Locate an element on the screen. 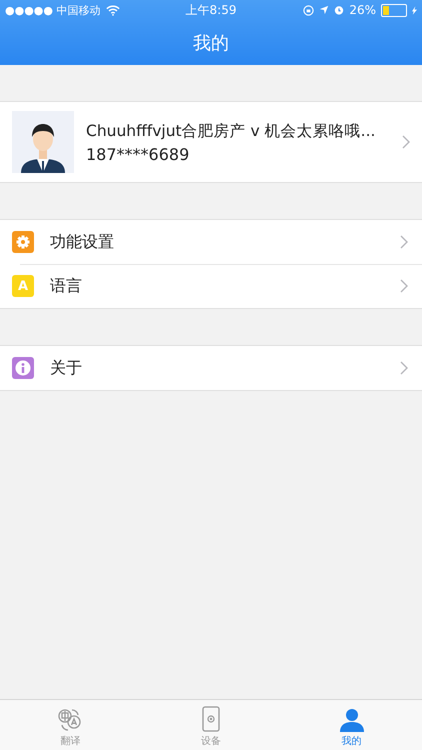 Image resolution: width=422 pixels, height=750 pixels. tab-item: 我的 is located at coordinates (351, 725).